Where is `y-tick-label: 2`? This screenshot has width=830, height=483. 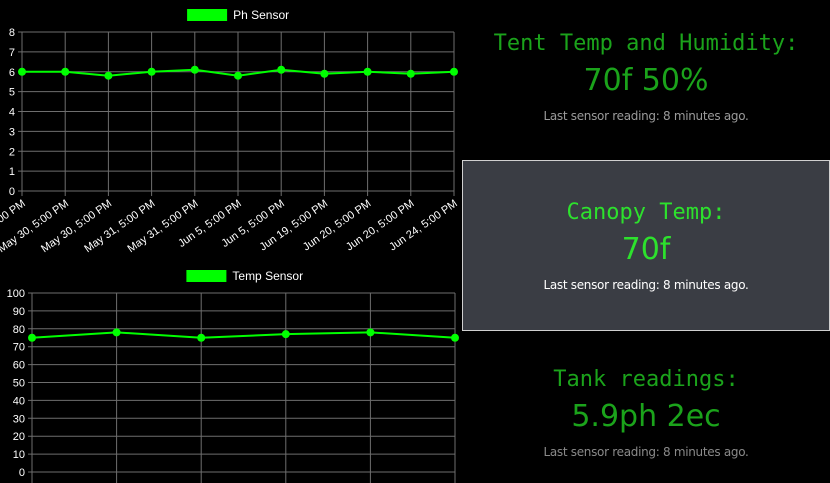
y-tick-label: 2 is located at coordinates (12, 152).